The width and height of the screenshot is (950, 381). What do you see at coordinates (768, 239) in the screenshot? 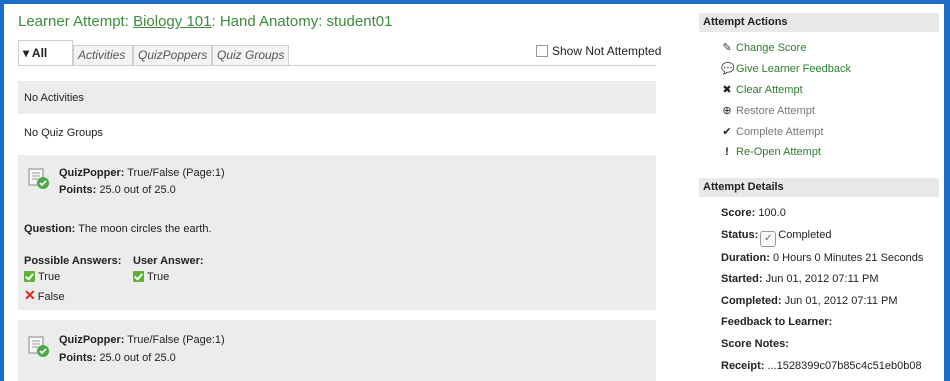
I see `completed-status-icon: ✓` at bounding box center [768, 239].